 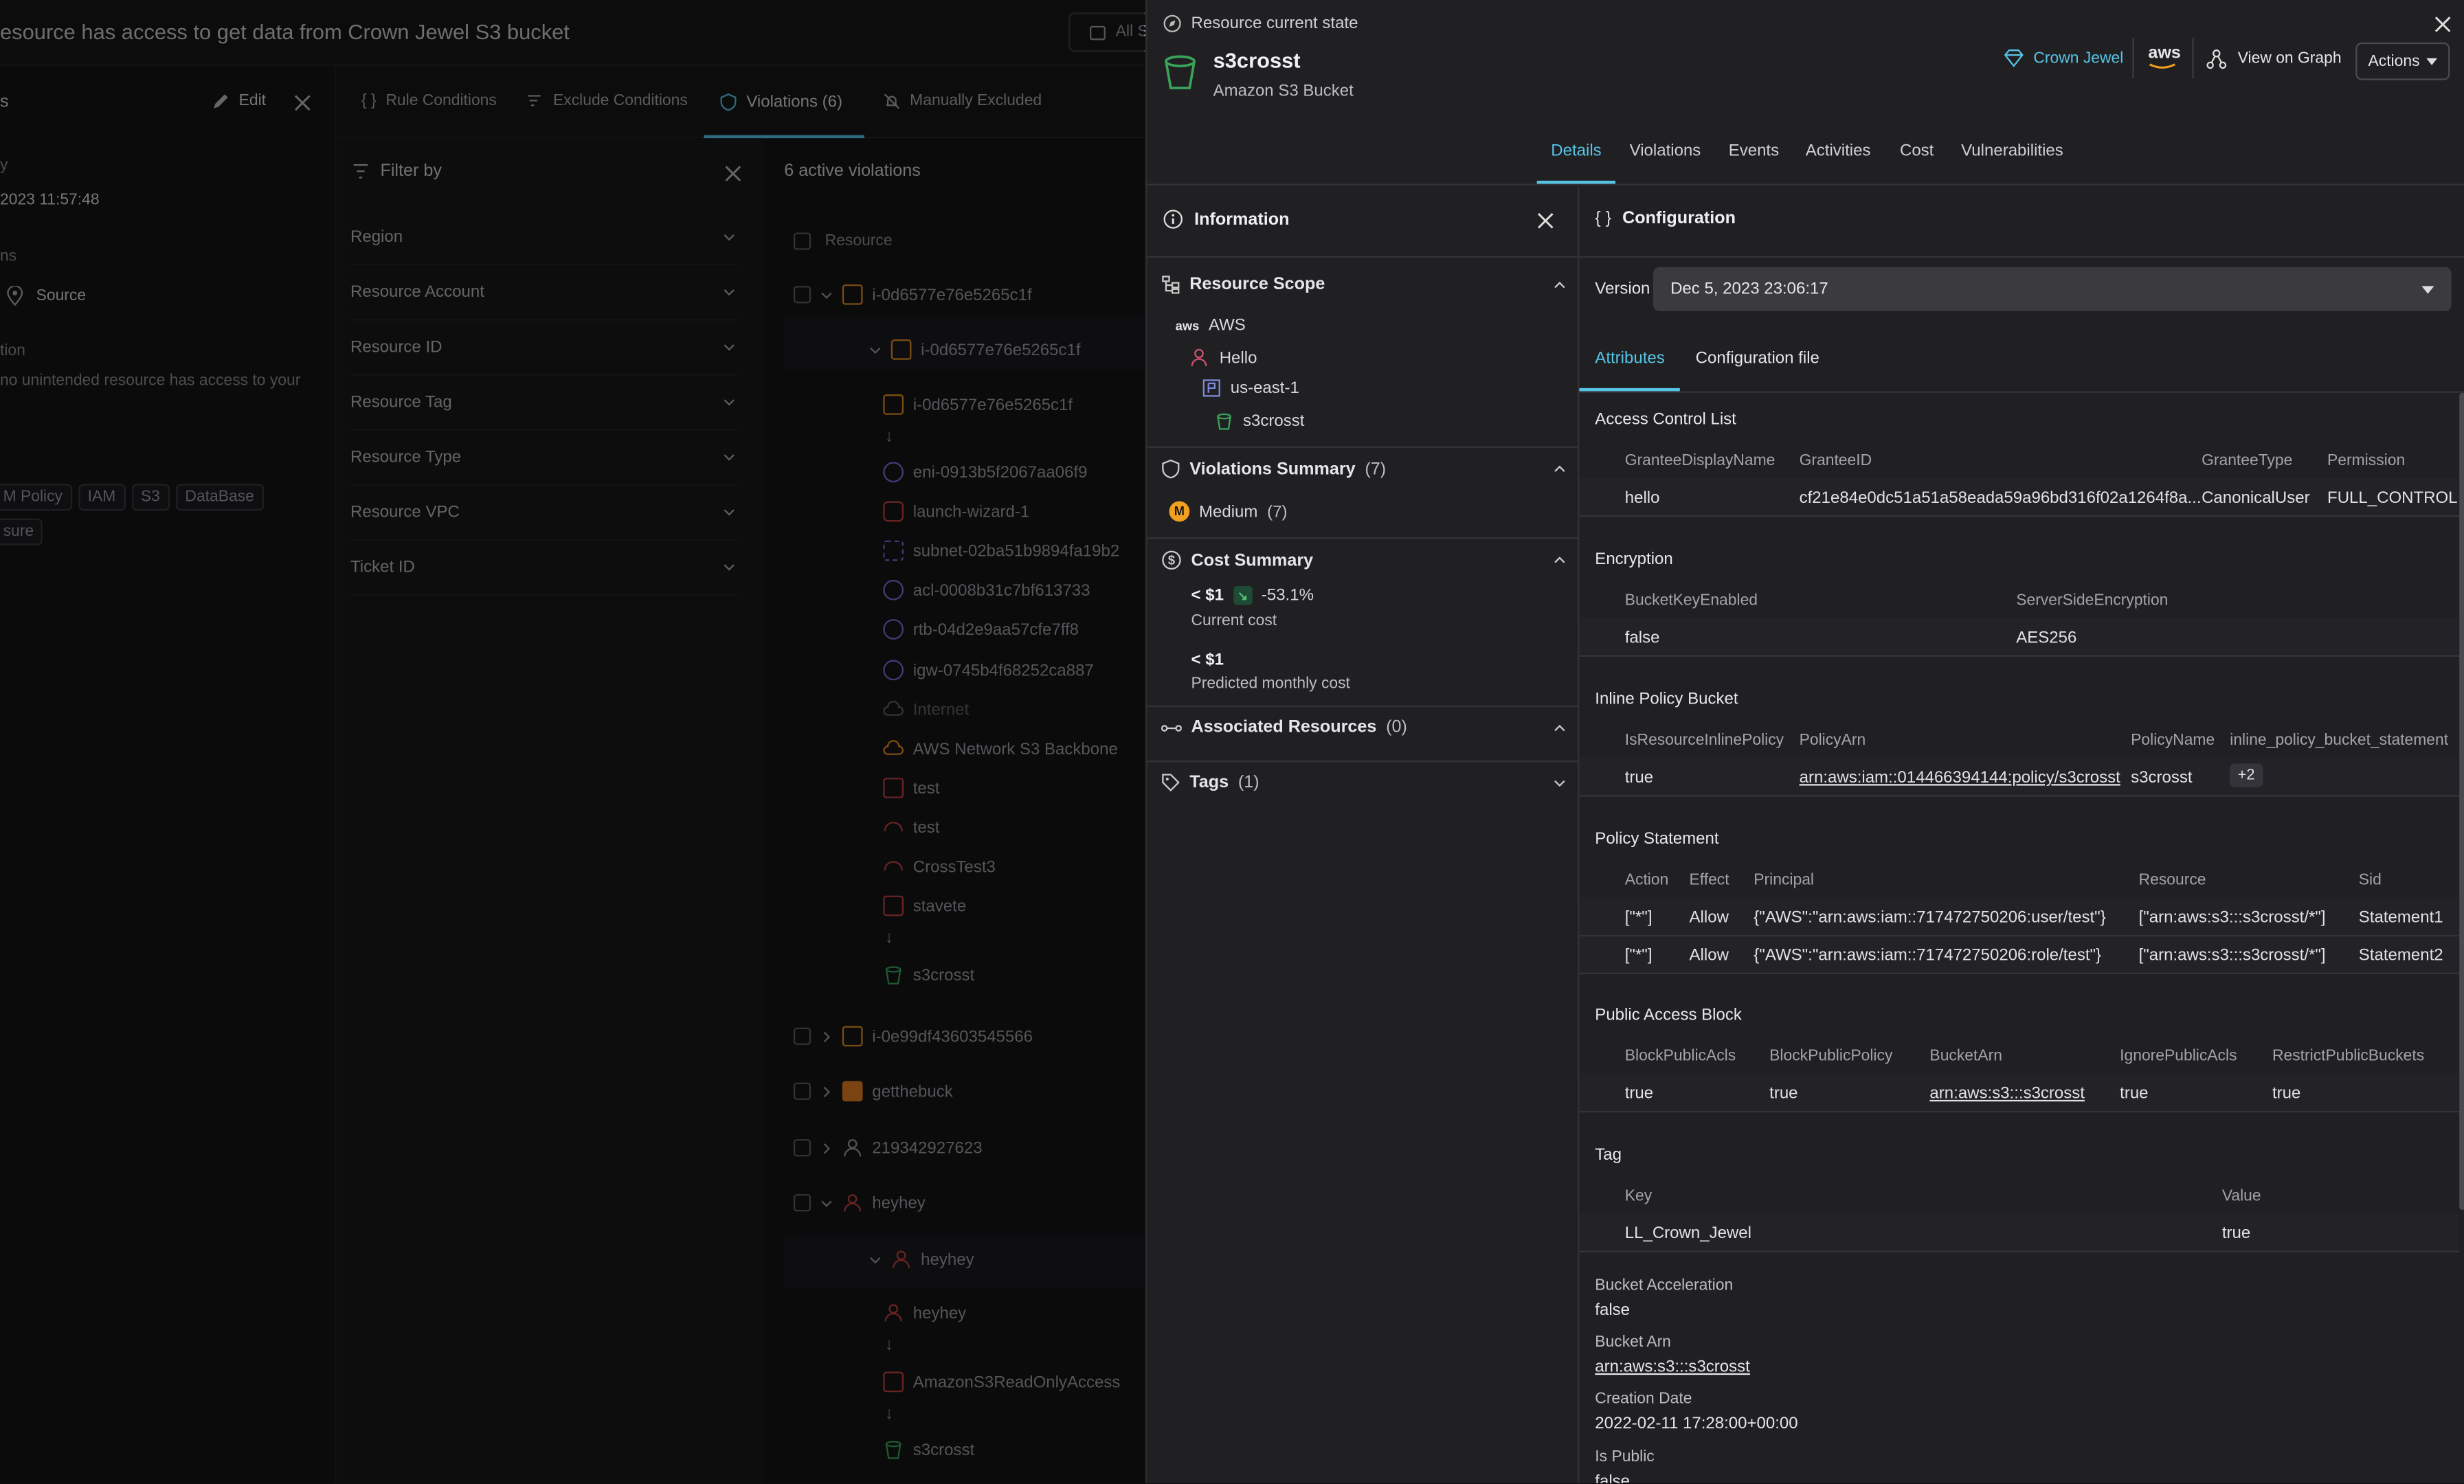 I want to click on subtab-configuration-file: Configuration file, so click(x=1757, y=358).